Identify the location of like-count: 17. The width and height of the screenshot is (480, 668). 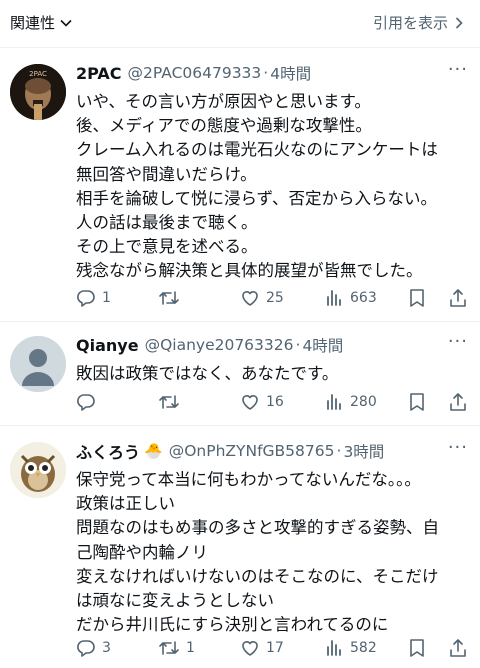
(275, 648).